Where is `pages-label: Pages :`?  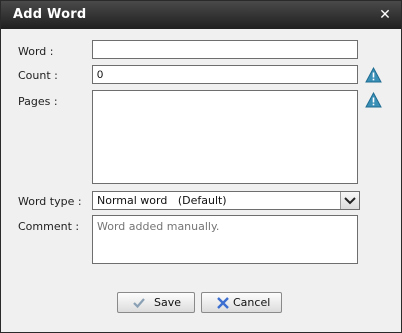
pages-label: Pages : is located at coordinates (38, 101).